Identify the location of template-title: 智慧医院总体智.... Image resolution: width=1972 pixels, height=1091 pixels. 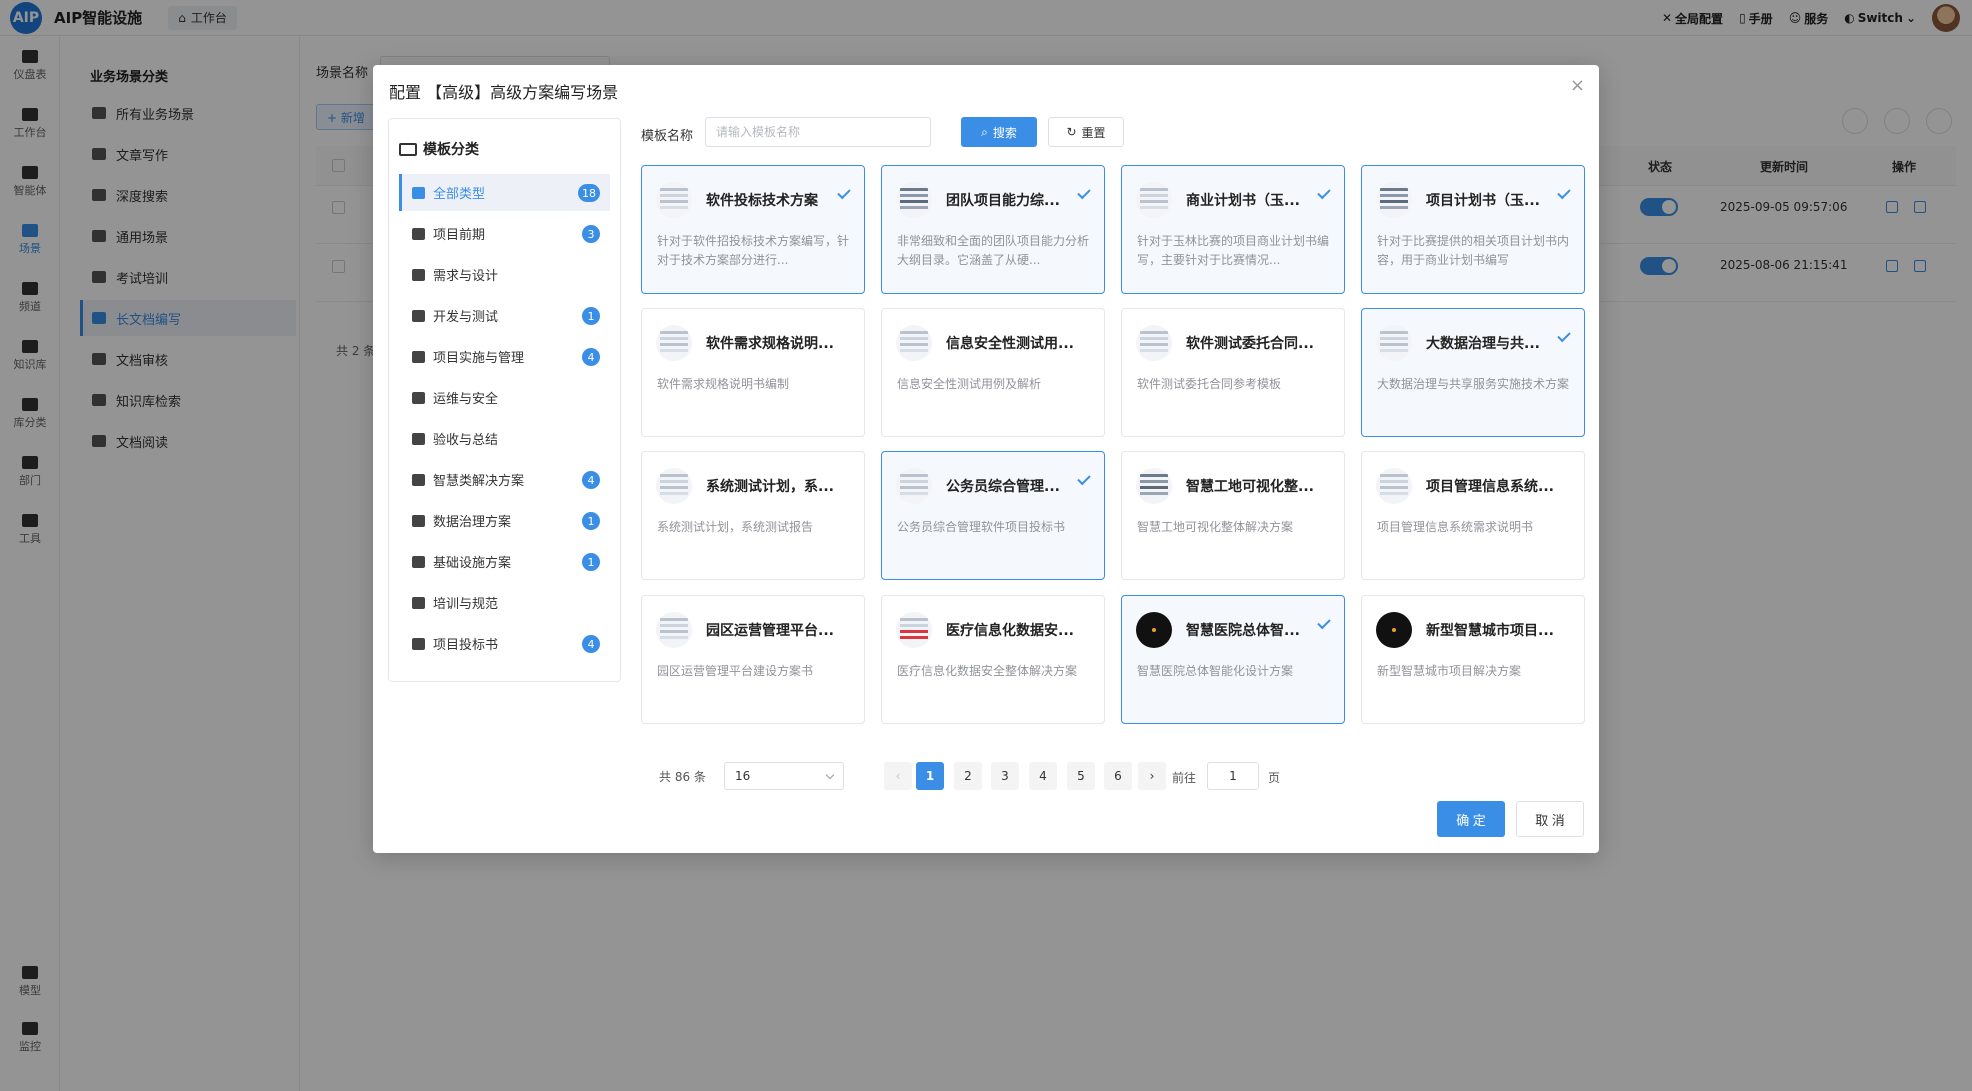
(1243, 631).